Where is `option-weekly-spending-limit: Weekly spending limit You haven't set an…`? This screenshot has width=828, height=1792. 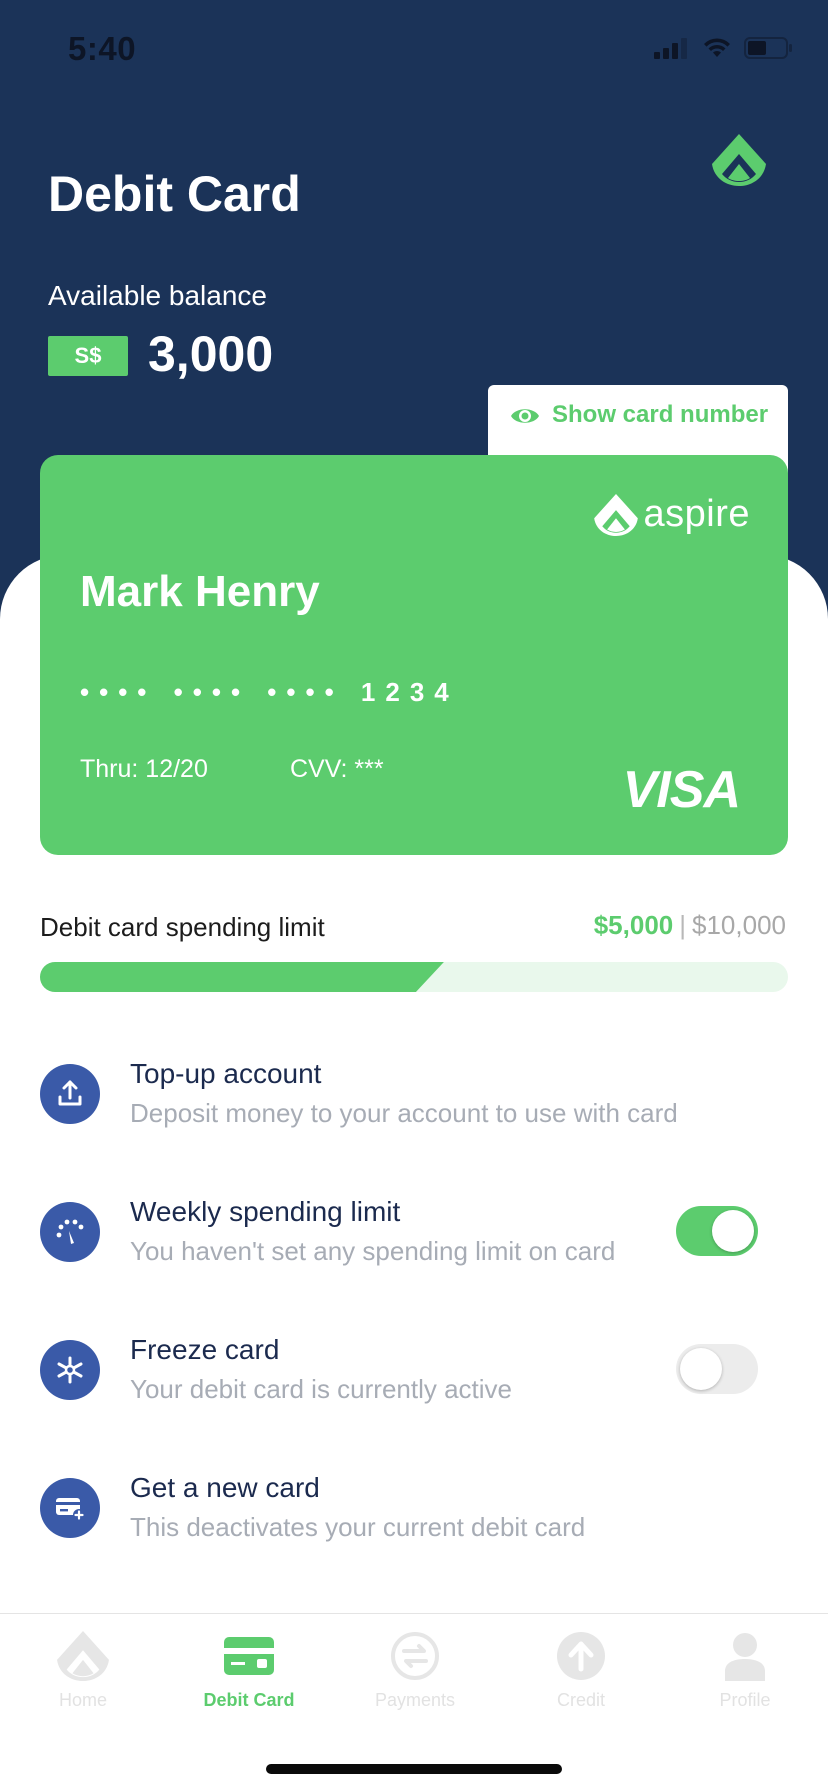
option-weekly-spending-limit: Weekly spending limit You haven't set an… is located at coordinates (420, 1246).